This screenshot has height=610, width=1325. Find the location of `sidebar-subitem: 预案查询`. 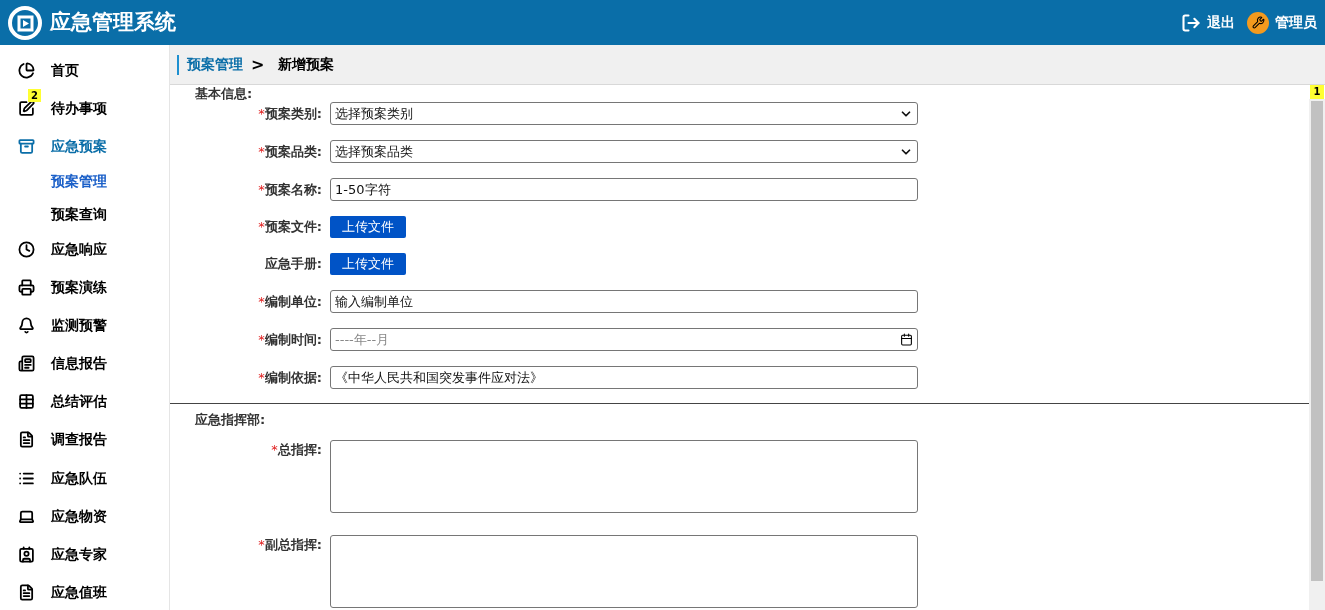

sidebar-subitem: 预案查询 is located at coordinates (93, 214).